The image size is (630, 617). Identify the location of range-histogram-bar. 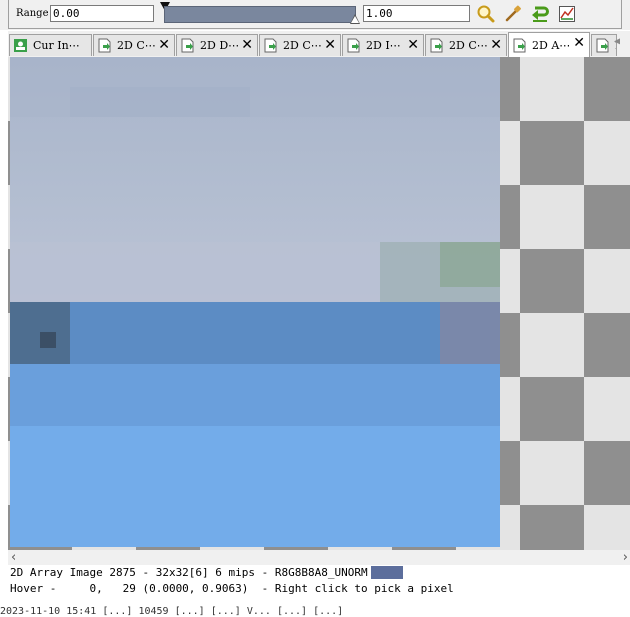
(260, 14).